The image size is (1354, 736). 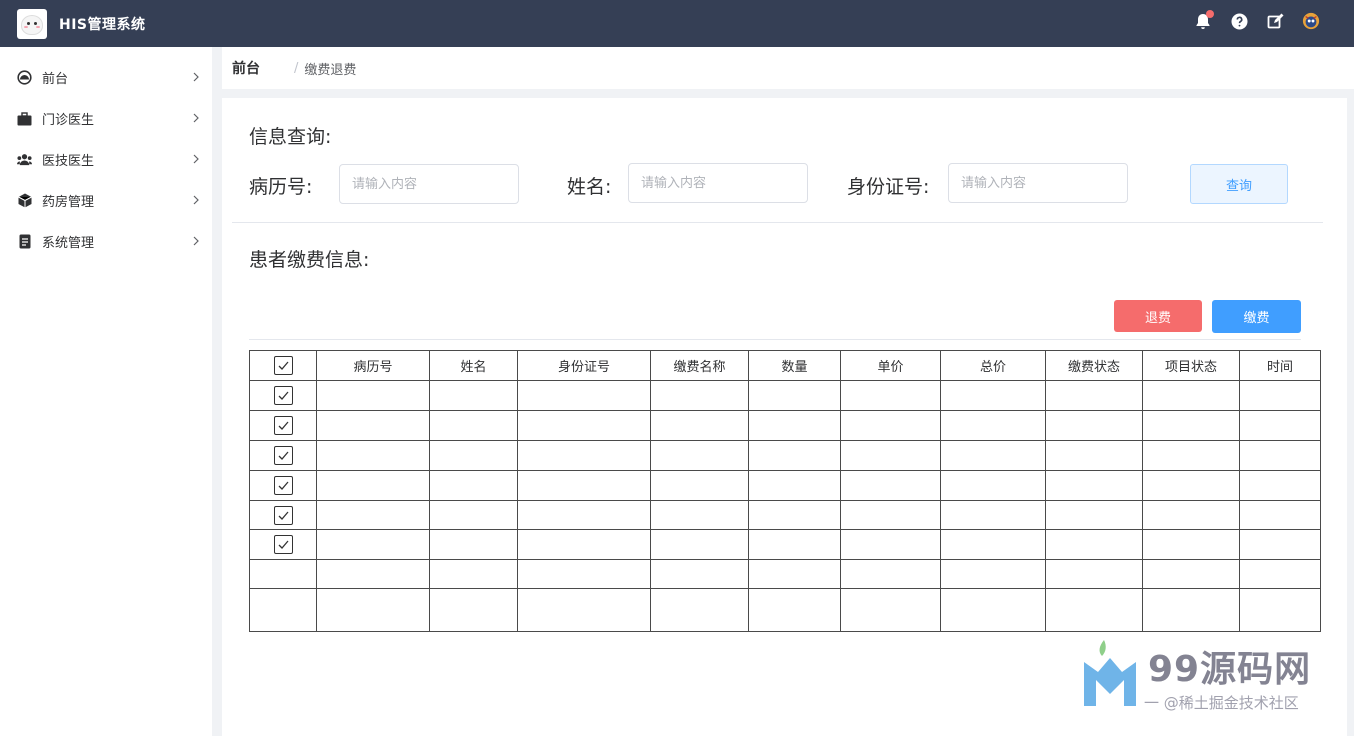 I want to click on breadcrumb-home: 前台, so click(x=246, y=68).